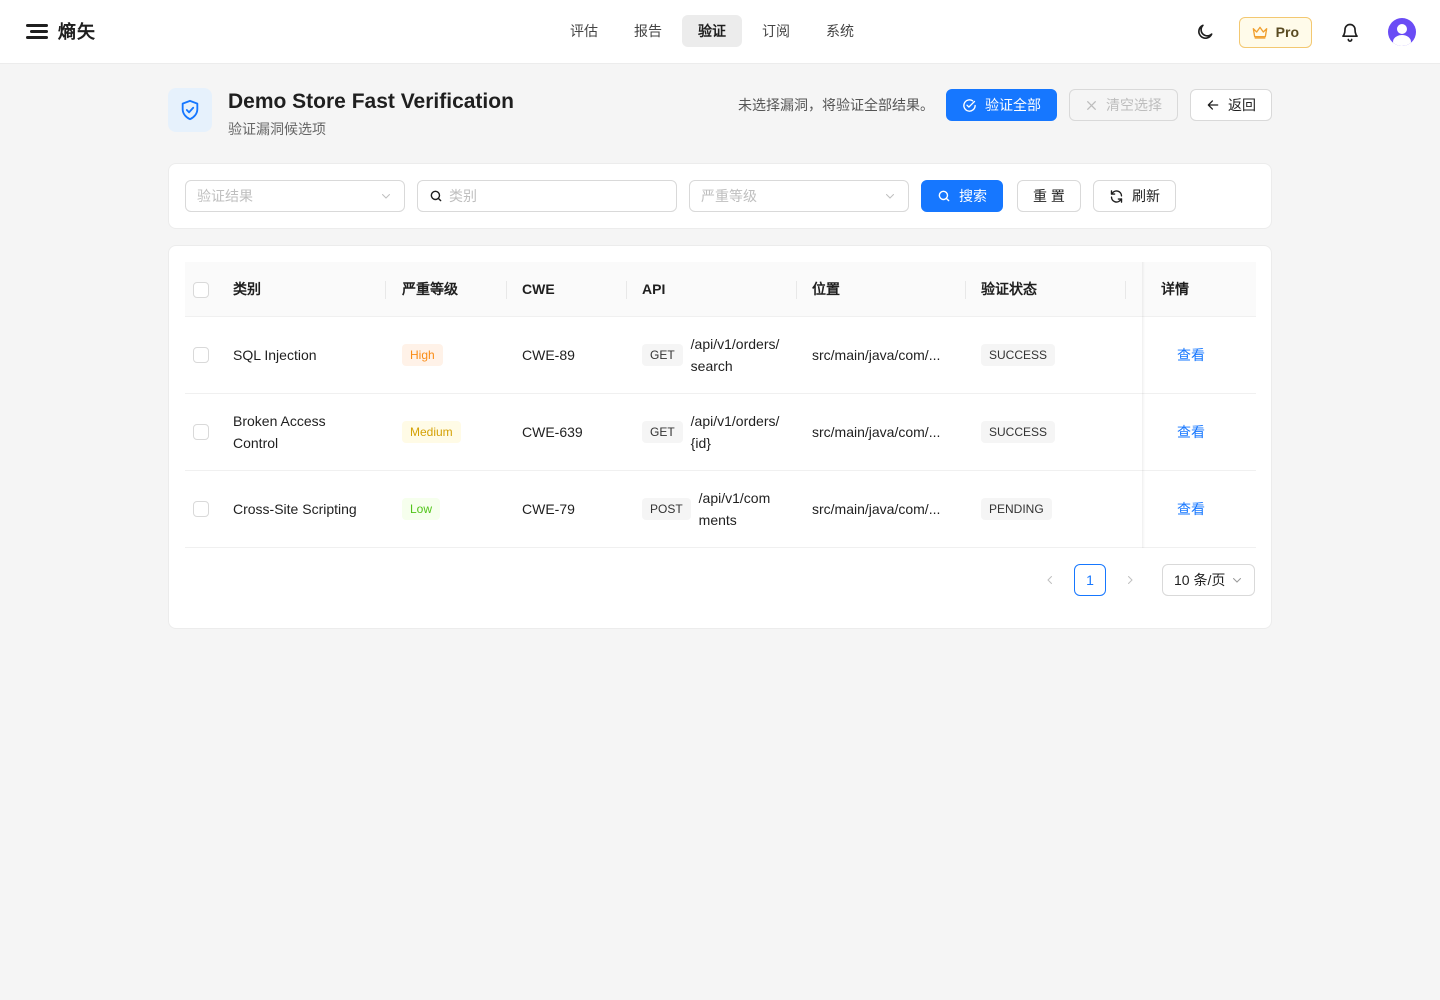 The image size is (1440, 1000). I want to click on select-all-cell, so click(201, 289).